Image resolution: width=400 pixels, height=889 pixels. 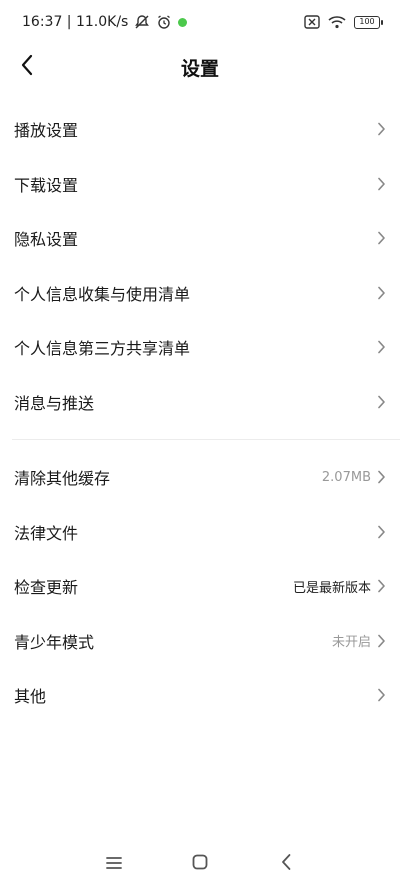 What do you see at coordinates (102, 294) in the screenshot?
I see `settings-item-label: 个人信息收集与使用清单` at bounding box center [102, 294].